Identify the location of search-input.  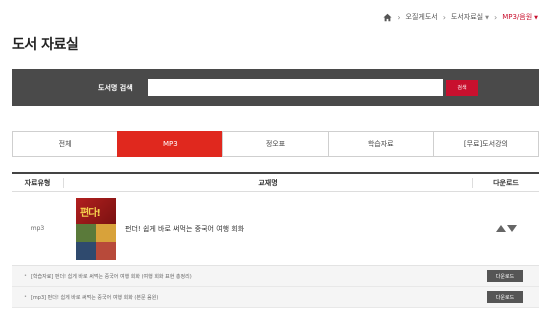
(295, 87).